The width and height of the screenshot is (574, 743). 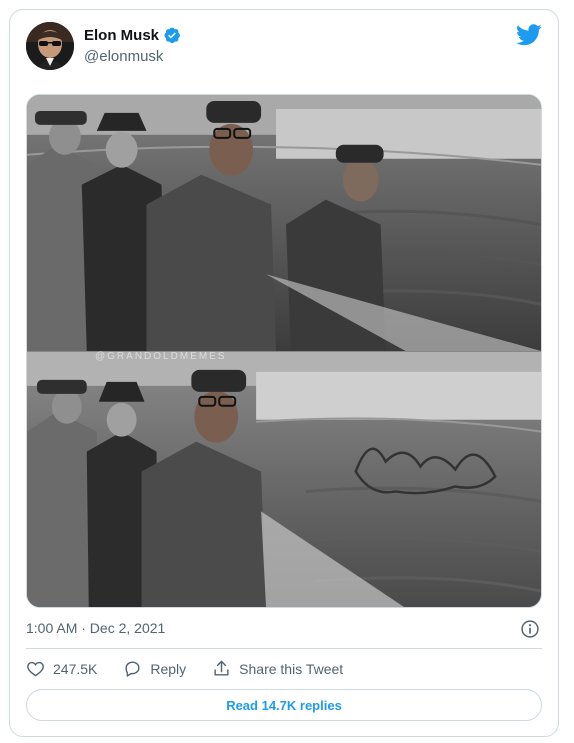 What do you see at coordinates (529, 35) in the screenshot?
I see `twitter-bird-icon` at bounding box center [529, 35].